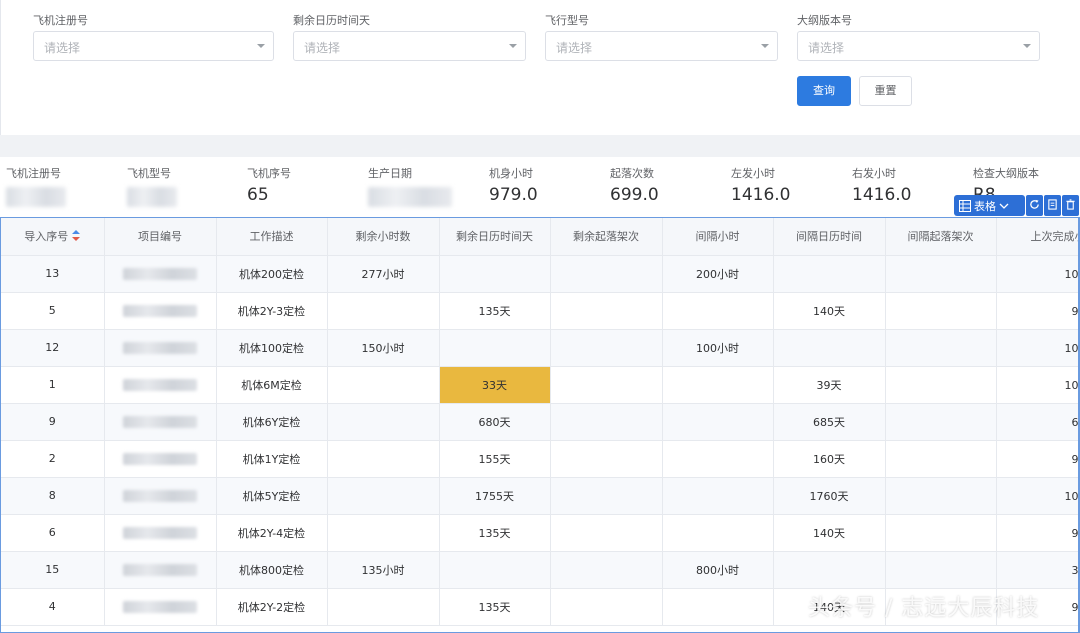  What do you see at coordinates (258, 195) in the screenshot?
I see `info-value: 65` at bounding box center [258, 195].